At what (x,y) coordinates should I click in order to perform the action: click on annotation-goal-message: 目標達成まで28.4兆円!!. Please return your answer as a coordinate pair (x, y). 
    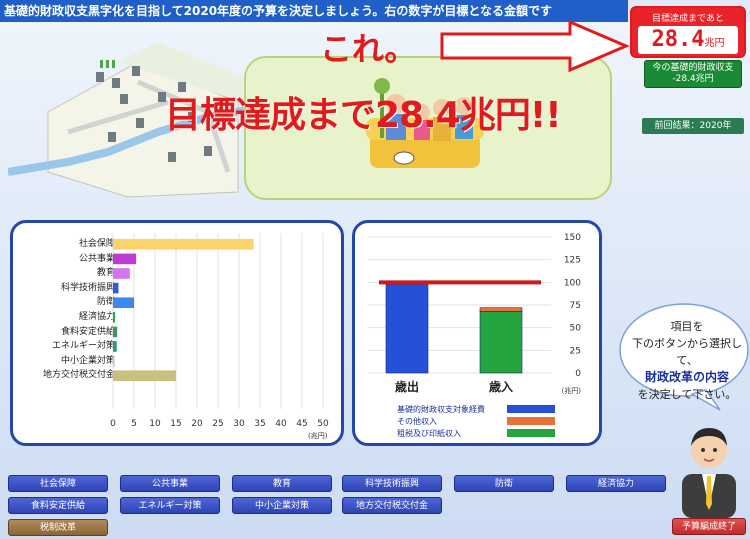
    Looking at the image, I should click on (363, 115).